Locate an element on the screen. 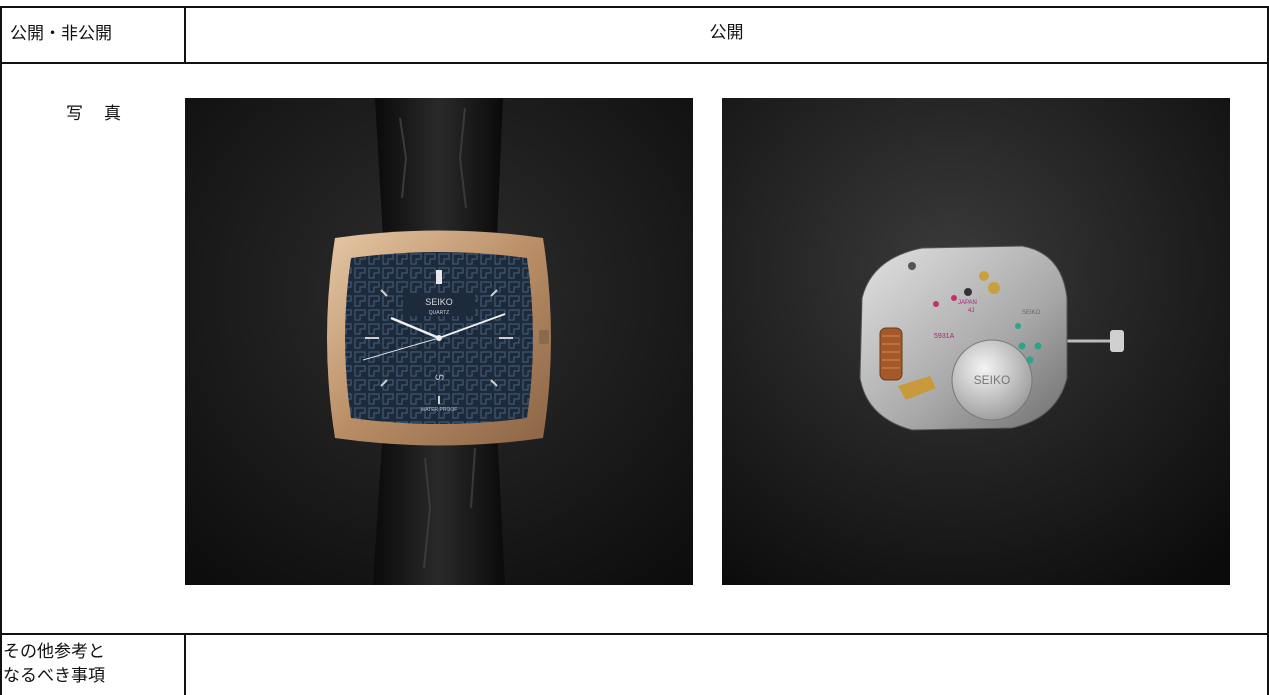 This screenshot has height=695, width=1269. svg-text: JAPAN is located at coordinates (967, 303).